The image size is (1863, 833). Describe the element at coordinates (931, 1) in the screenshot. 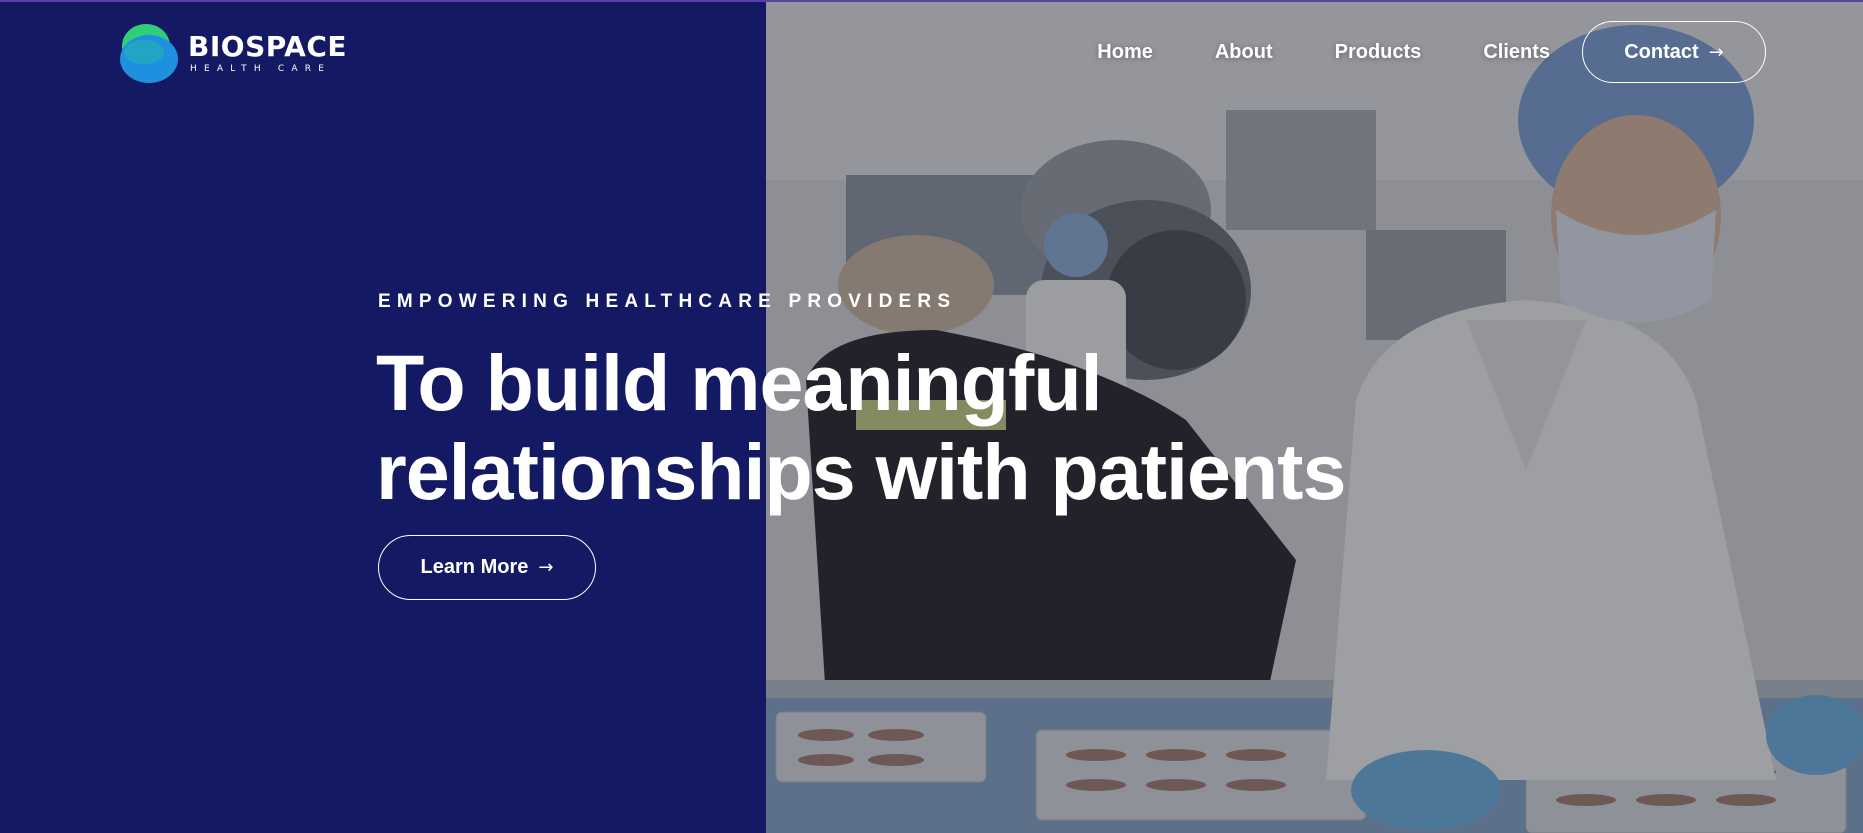

I see `top-accent-line` at that location.